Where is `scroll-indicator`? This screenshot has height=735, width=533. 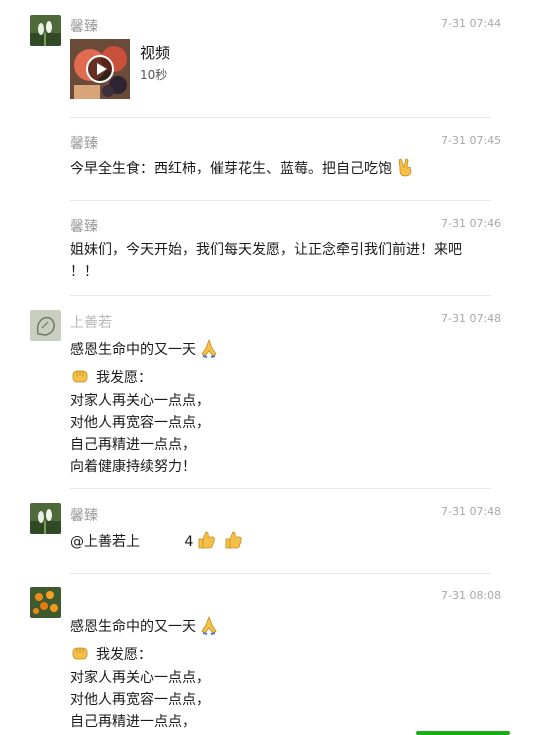 scroll-indicator is located at coordinates (463, 733).